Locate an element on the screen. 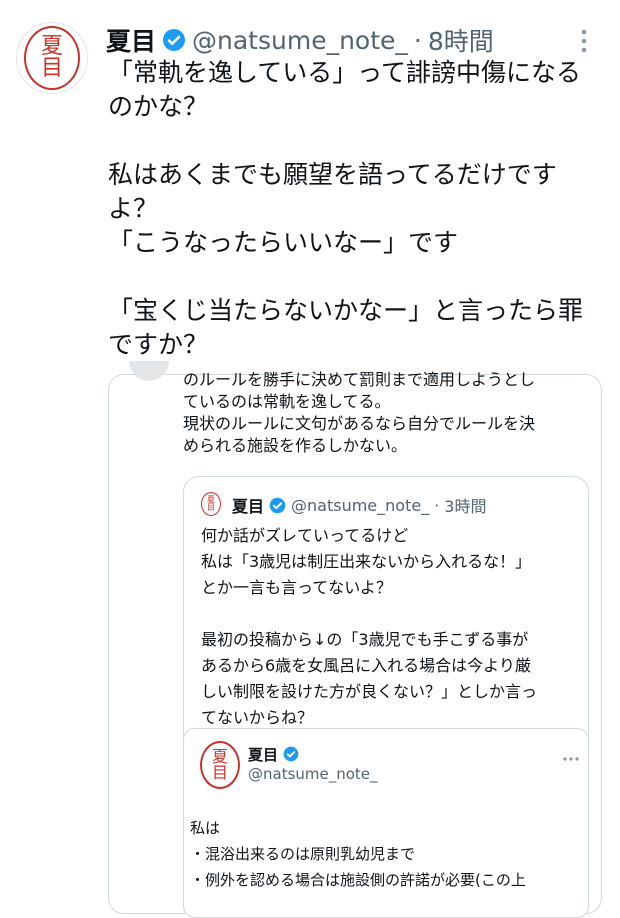  quoted-line: 現状のルールに文句があるなら自分でルールを決 is located at coordinates (359, 423).